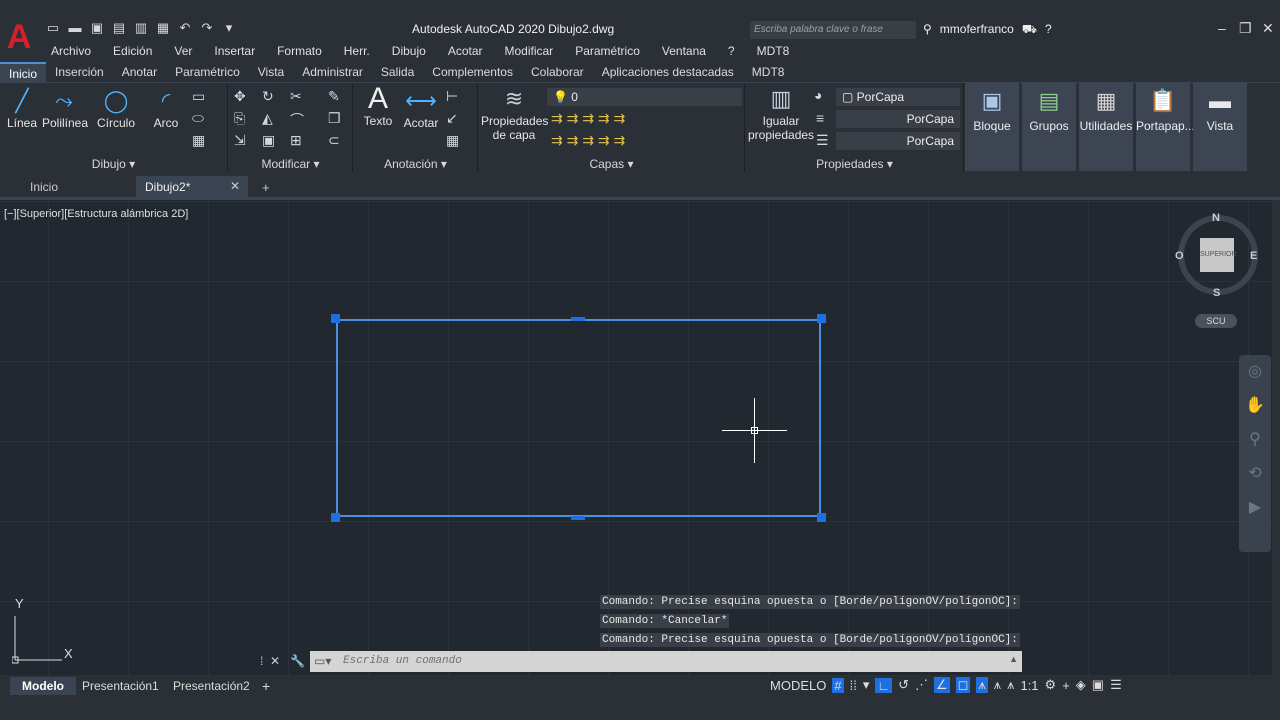 This screenshot has height=720, width=1280. What do you see at coordinates (275, 661) in the screenshot?
I see `close-command-icon: ✕` at bounding box center [275, 661].